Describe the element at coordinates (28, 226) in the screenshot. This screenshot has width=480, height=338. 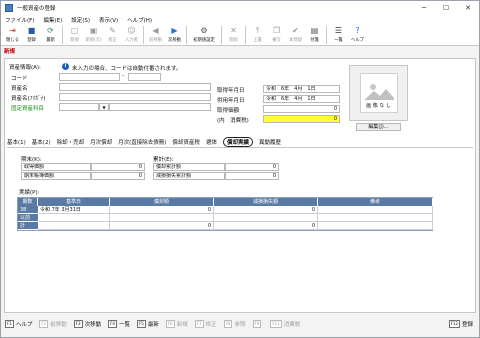
I see `row-header: 計` at that location.